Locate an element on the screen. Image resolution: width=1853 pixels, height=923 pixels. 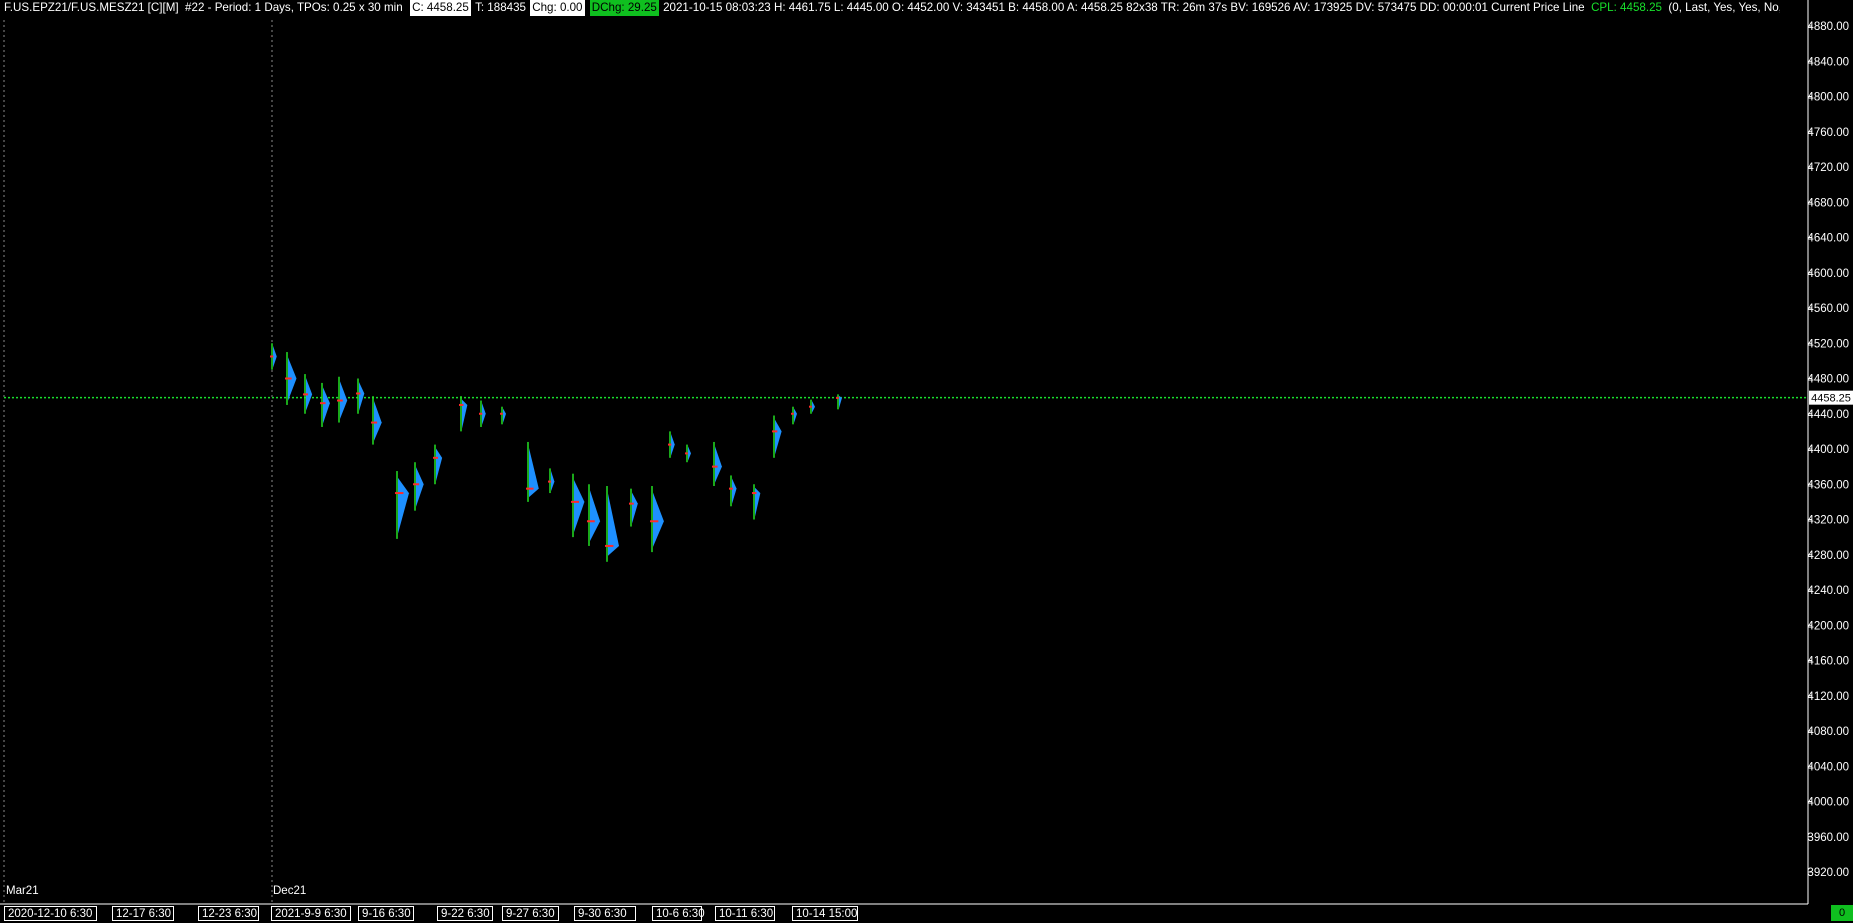
y-tick-label: 4640.00 is located at coordinates (1828, 239).